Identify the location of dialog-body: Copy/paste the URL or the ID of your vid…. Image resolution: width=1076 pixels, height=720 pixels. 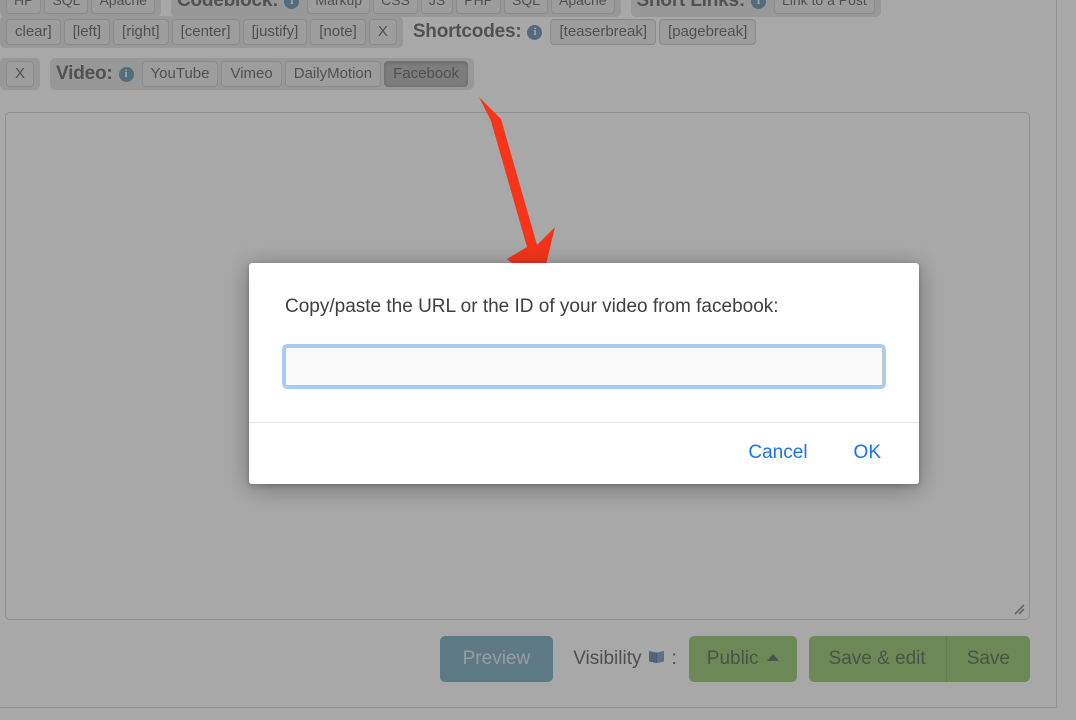
(584, 342).